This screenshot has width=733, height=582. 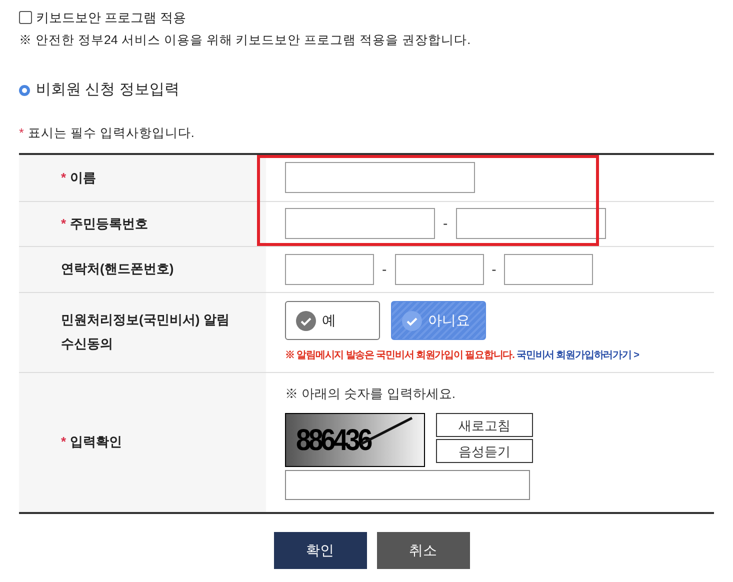 I want to click on option-button: 예, so click(x=332, y=320).